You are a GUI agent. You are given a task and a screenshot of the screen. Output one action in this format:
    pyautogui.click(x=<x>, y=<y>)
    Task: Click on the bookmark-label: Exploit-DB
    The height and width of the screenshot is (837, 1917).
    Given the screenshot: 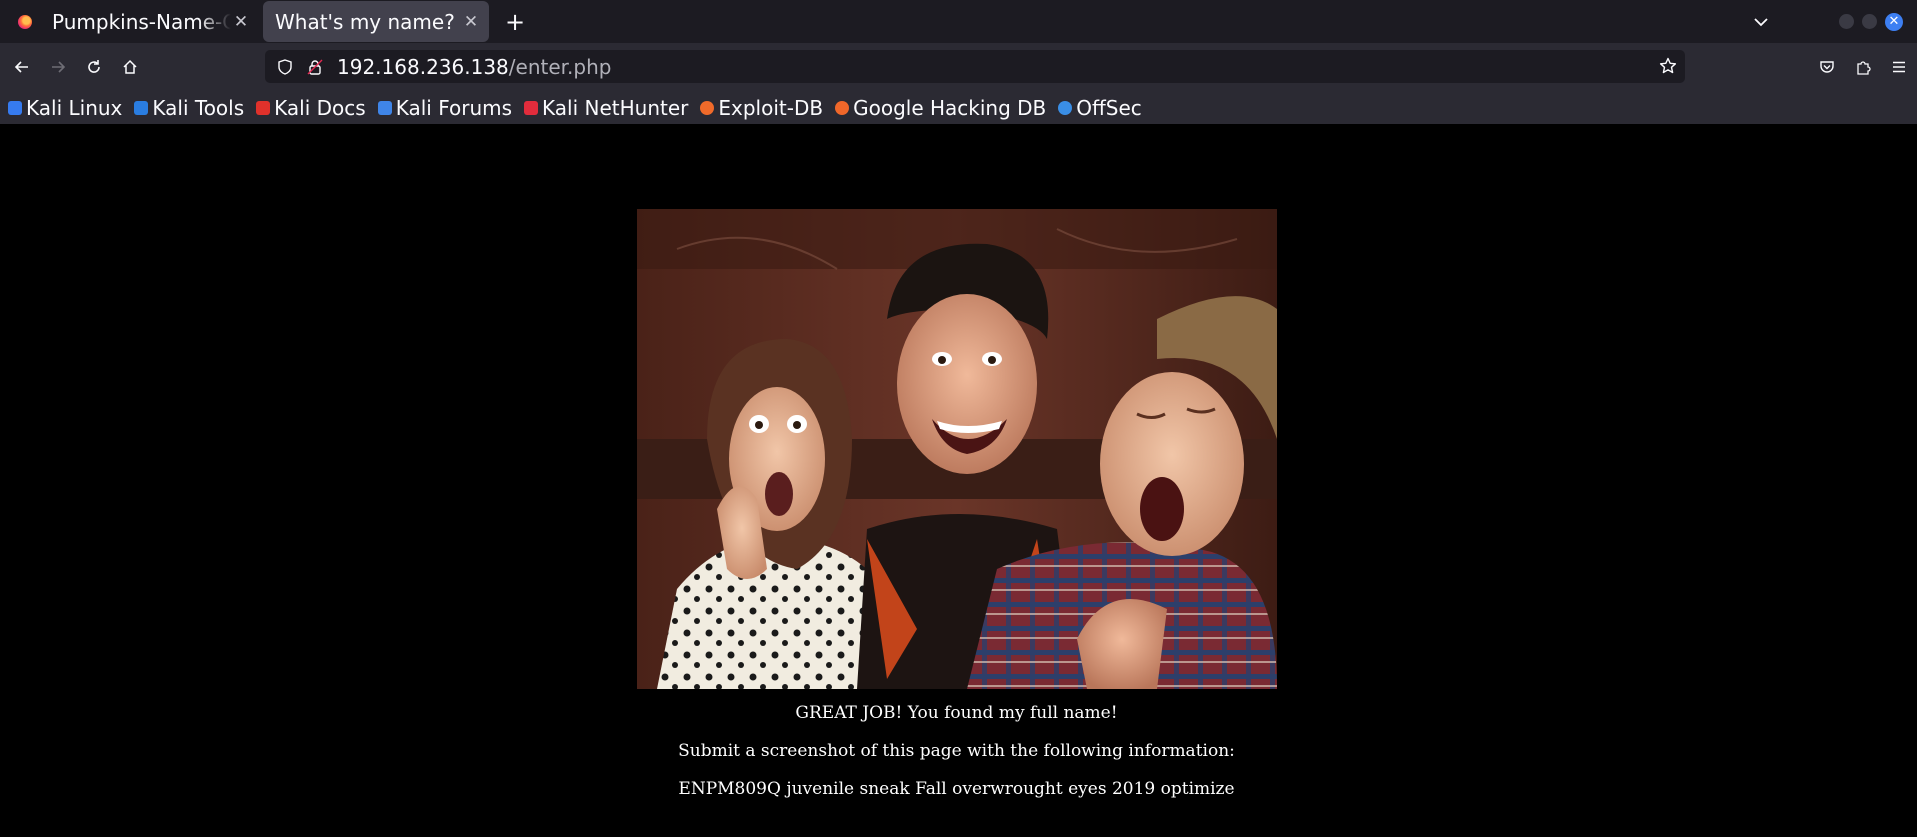 What is the action you would take?
    pyautogui.click(x=771, y=107)
    